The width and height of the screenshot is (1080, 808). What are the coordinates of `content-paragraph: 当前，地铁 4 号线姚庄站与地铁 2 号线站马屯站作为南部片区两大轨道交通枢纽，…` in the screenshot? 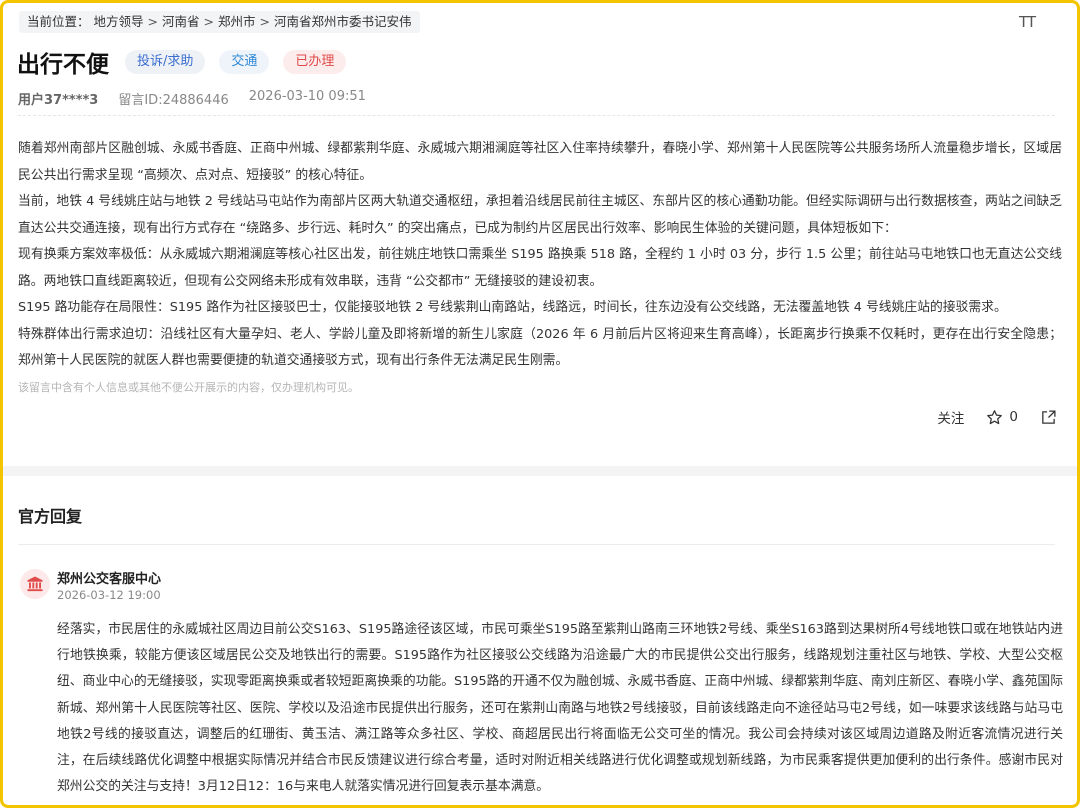 It's located at (540, 215).